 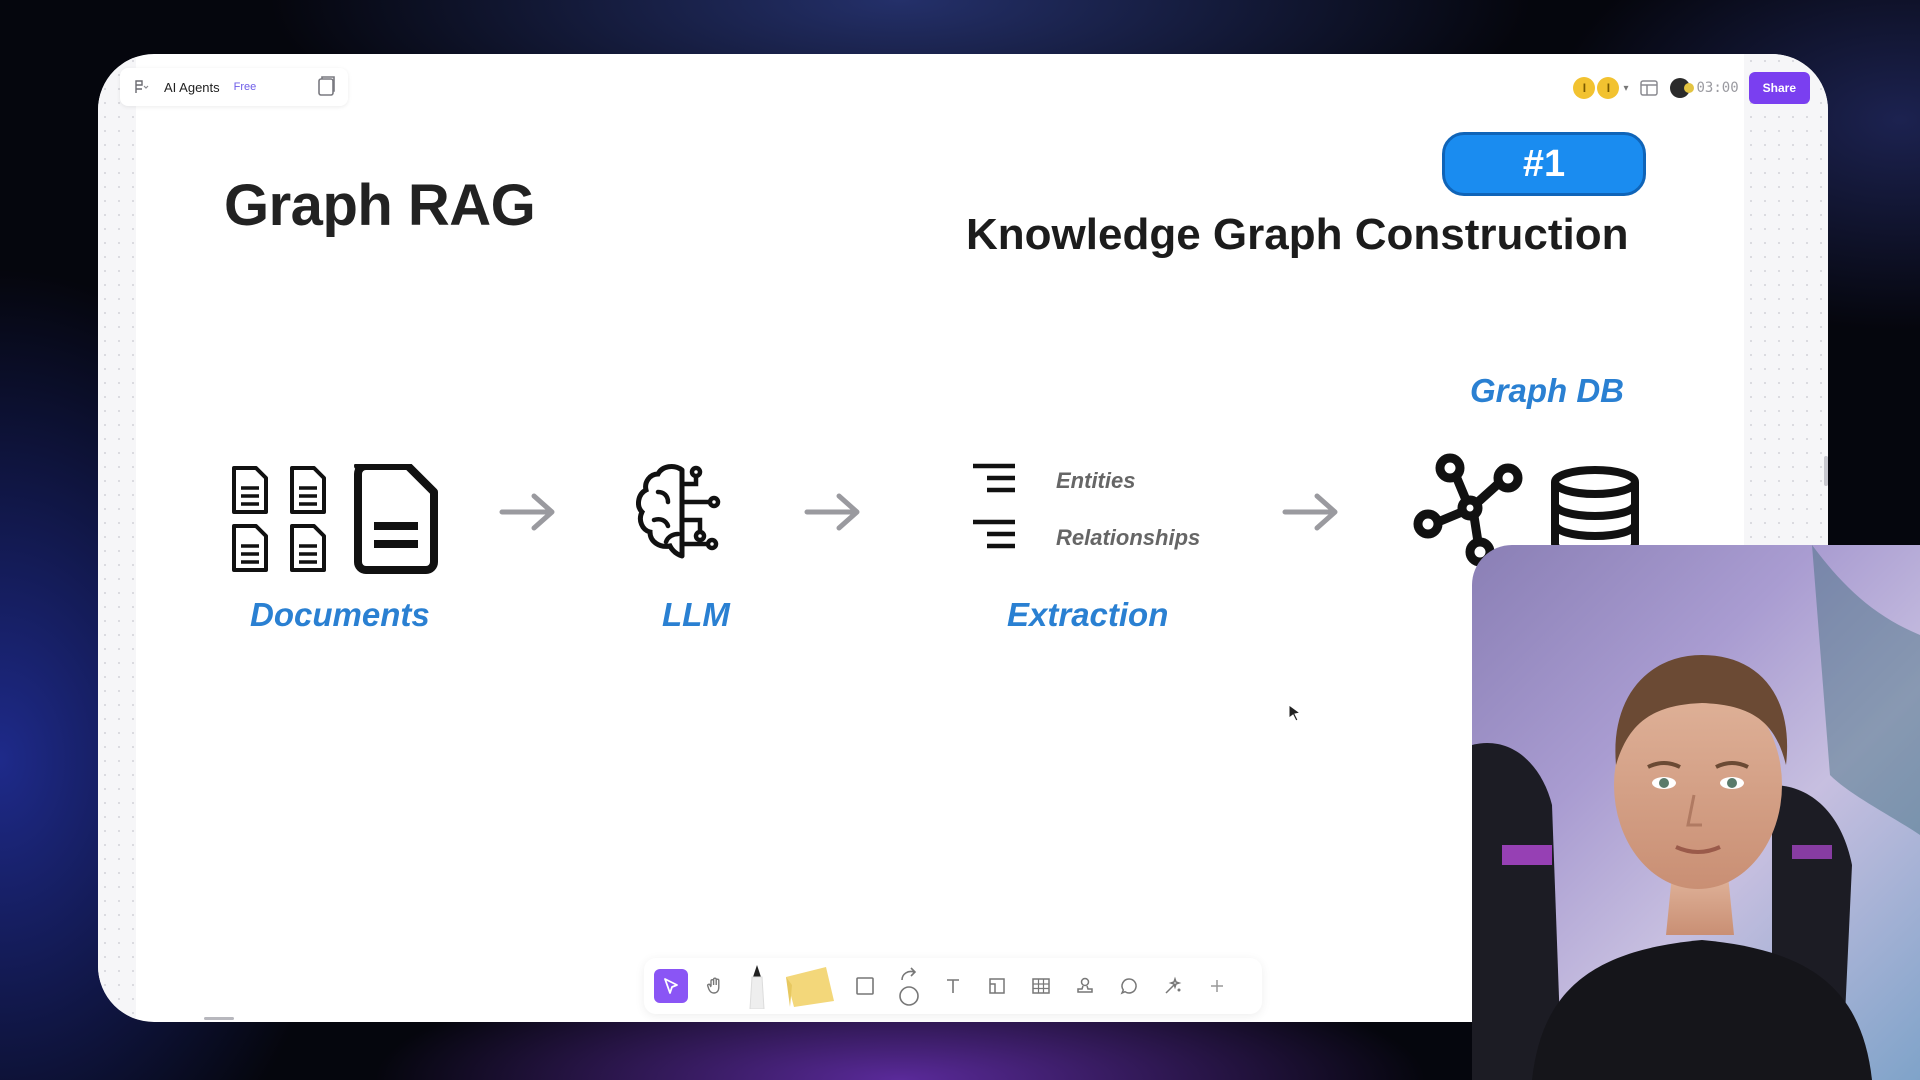 I want to click on collaborator-avatars: I I ▾, so click(x=1600, y=88).